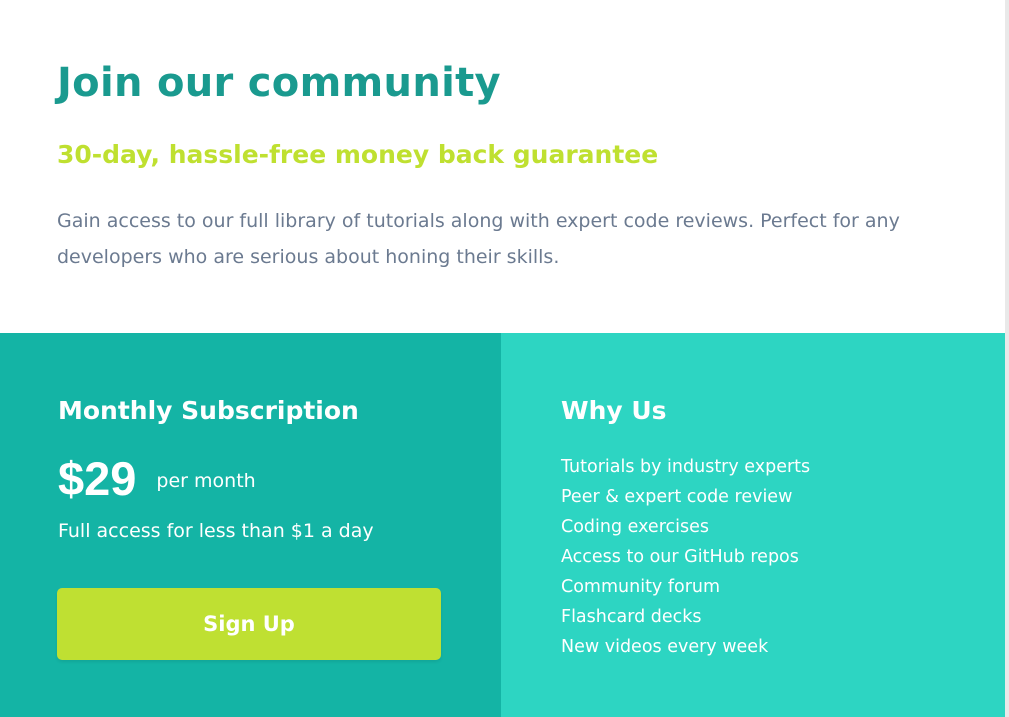 The width and height of the screenshot is (1009, 717). What do you see at coordinates (677, 497) in the screenshot?
I see `feature-item: Peer & expert code review` at bounding box center [677, 497].